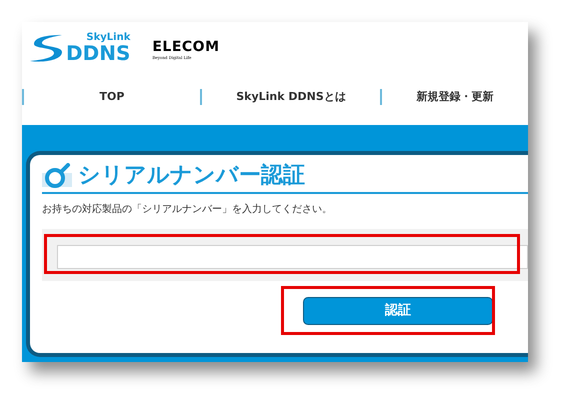 Image resolution: width=570 pixels, height=406 pixels. What do you see at coordinates (291, 97) in the screenshot?
I see `nav-link: SkyLink DDNSとは` at bounding box center [291, 97].